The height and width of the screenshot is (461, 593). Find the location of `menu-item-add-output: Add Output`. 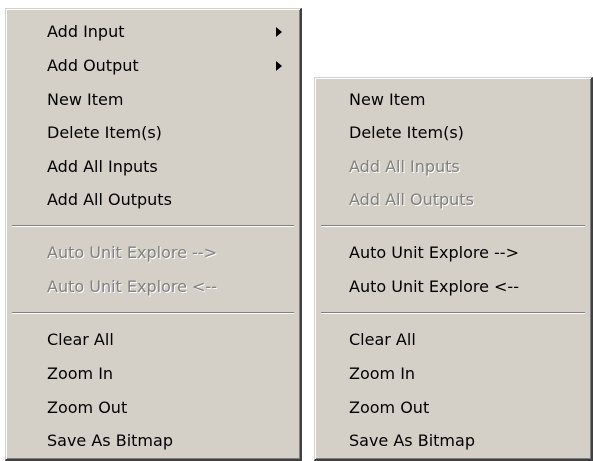

menu-item-add-output: Add Output is located at coordinates (168, 66).